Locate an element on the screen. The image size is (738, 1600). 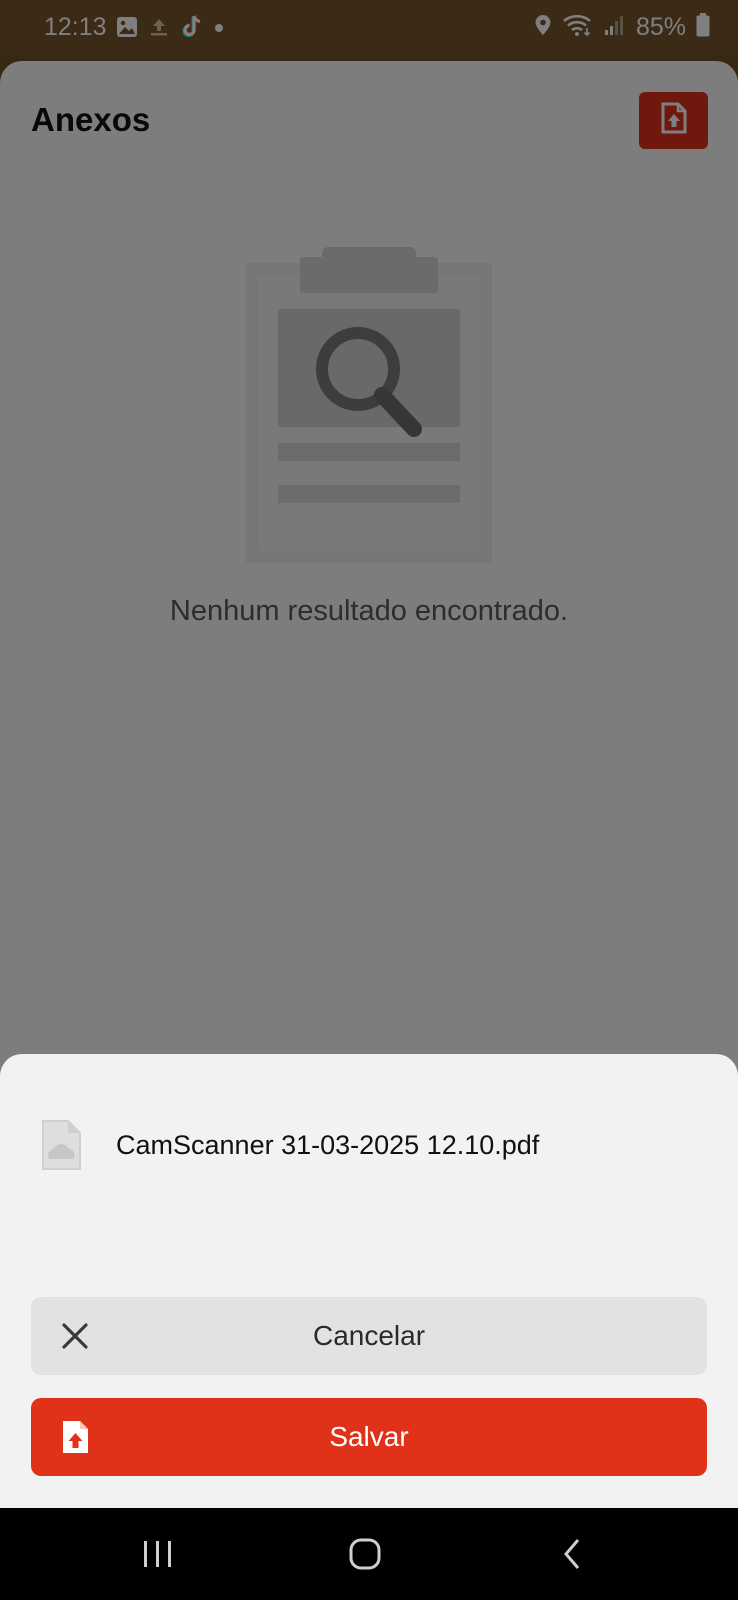
selected-file-row: CamScanner 31-03-2025 12.10.pdf is located at coordinates (289, 1145).